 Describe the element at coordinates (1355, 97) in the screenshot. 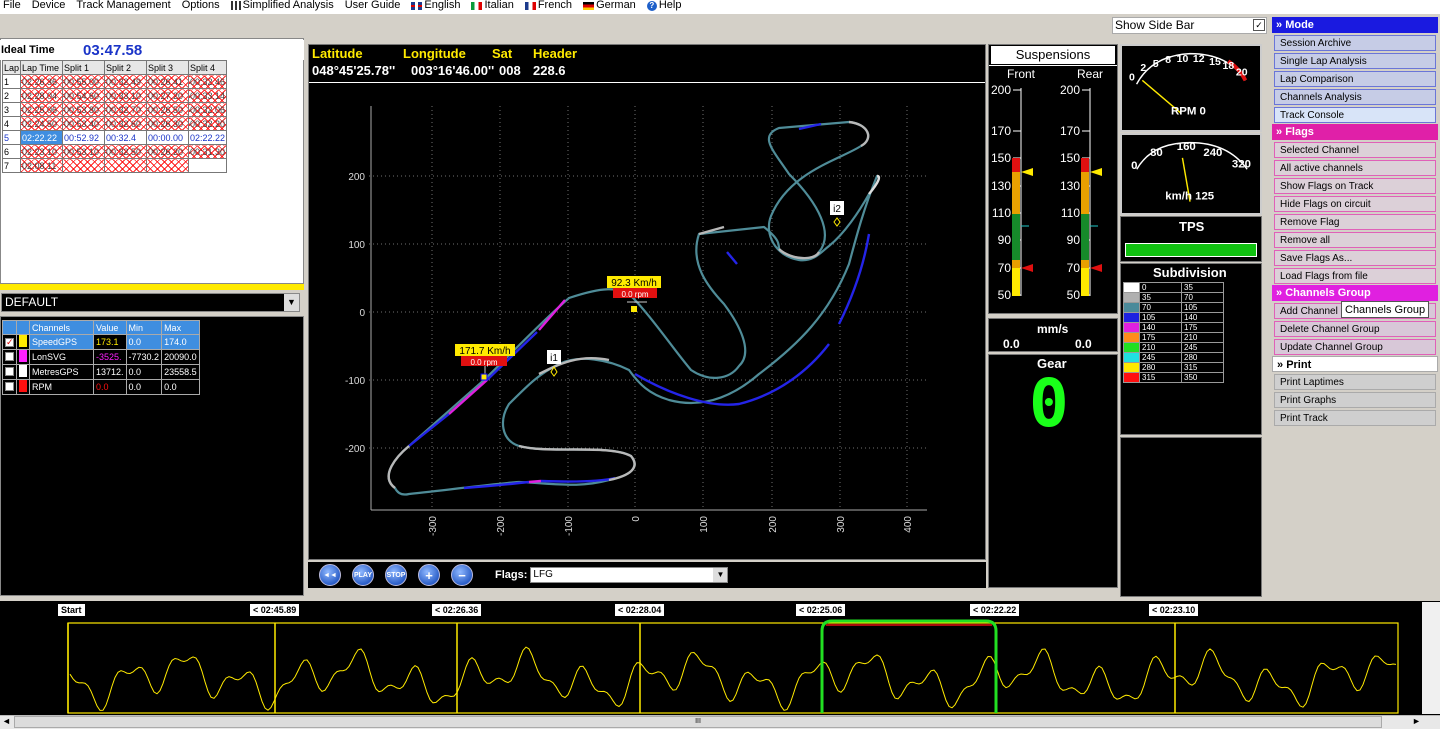

I see `channels-analysis-button: Channels Analysis` at that location.